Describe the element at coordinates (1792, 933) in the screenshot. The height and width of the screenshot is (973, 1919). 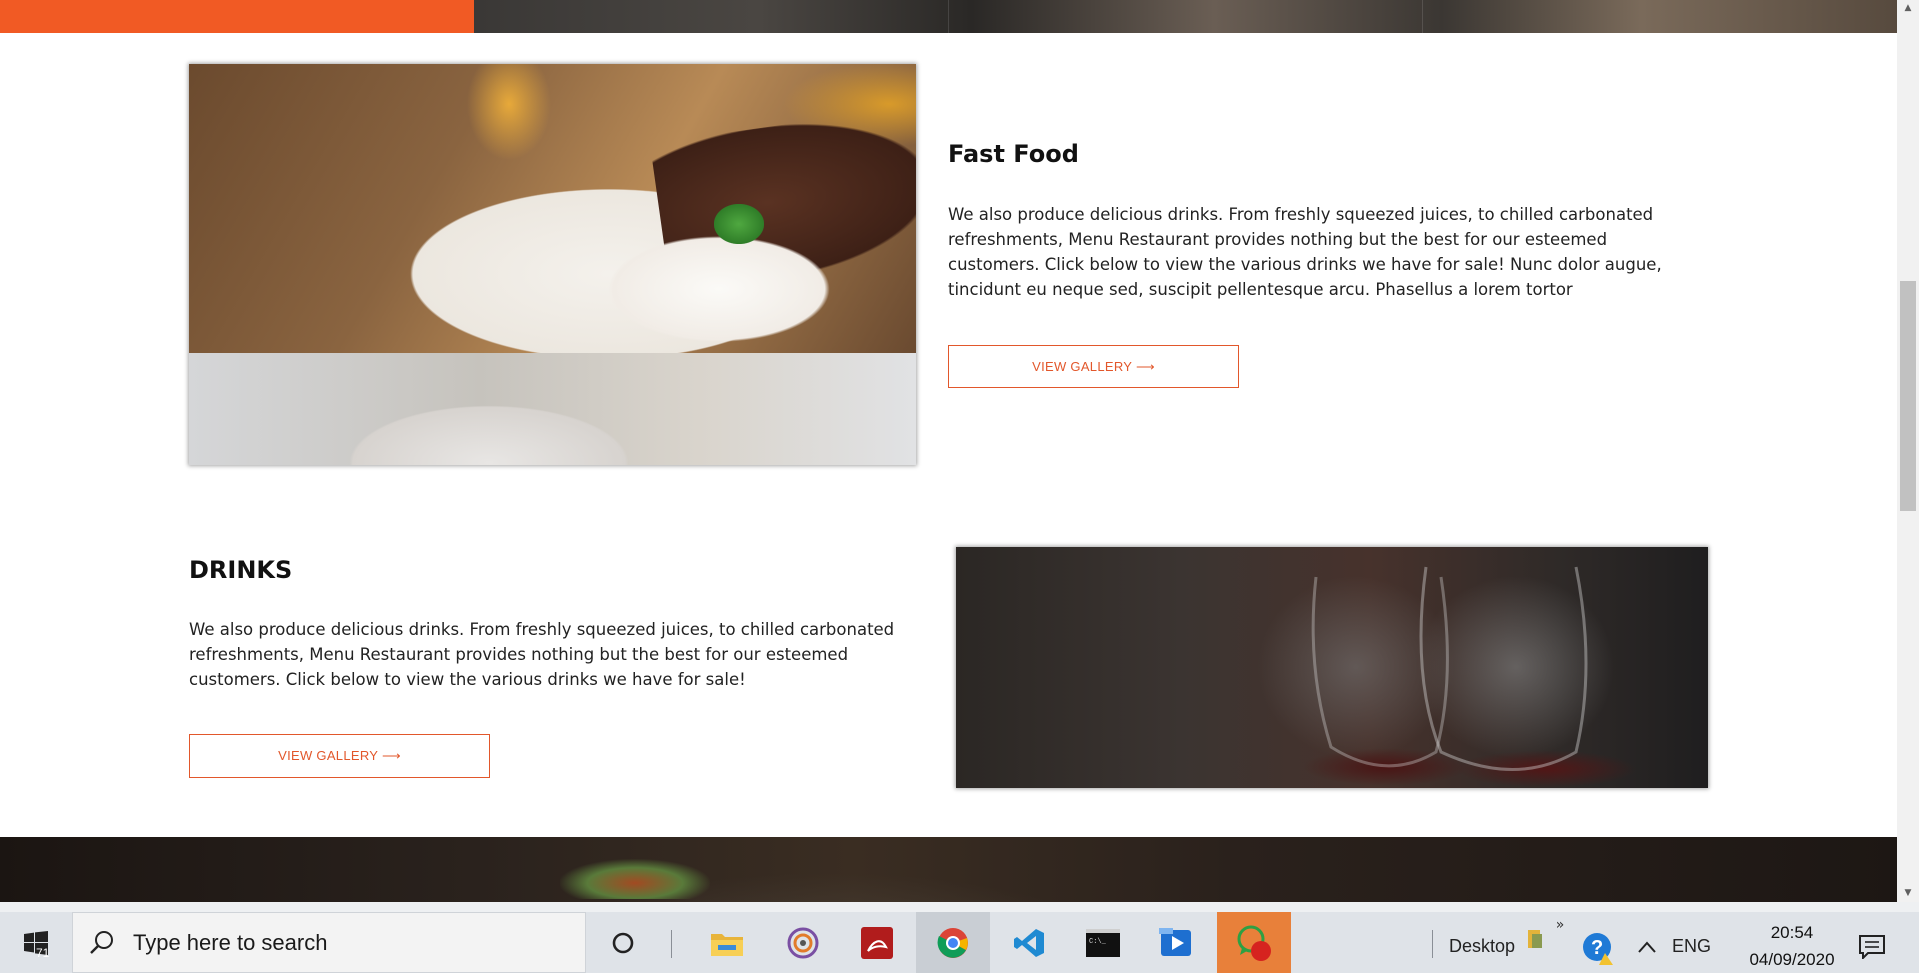
I see `clock-time: 20:54` at that location.